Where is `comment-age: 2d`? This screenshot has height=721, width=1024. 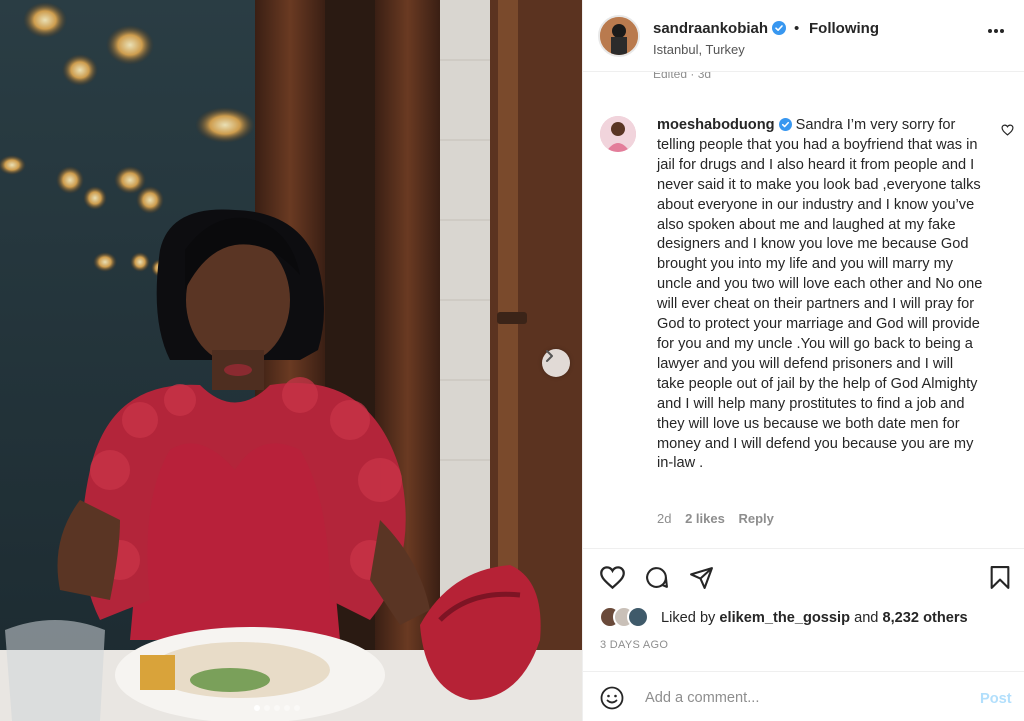
comment-age: 2d is located at coordinates (664, 518).